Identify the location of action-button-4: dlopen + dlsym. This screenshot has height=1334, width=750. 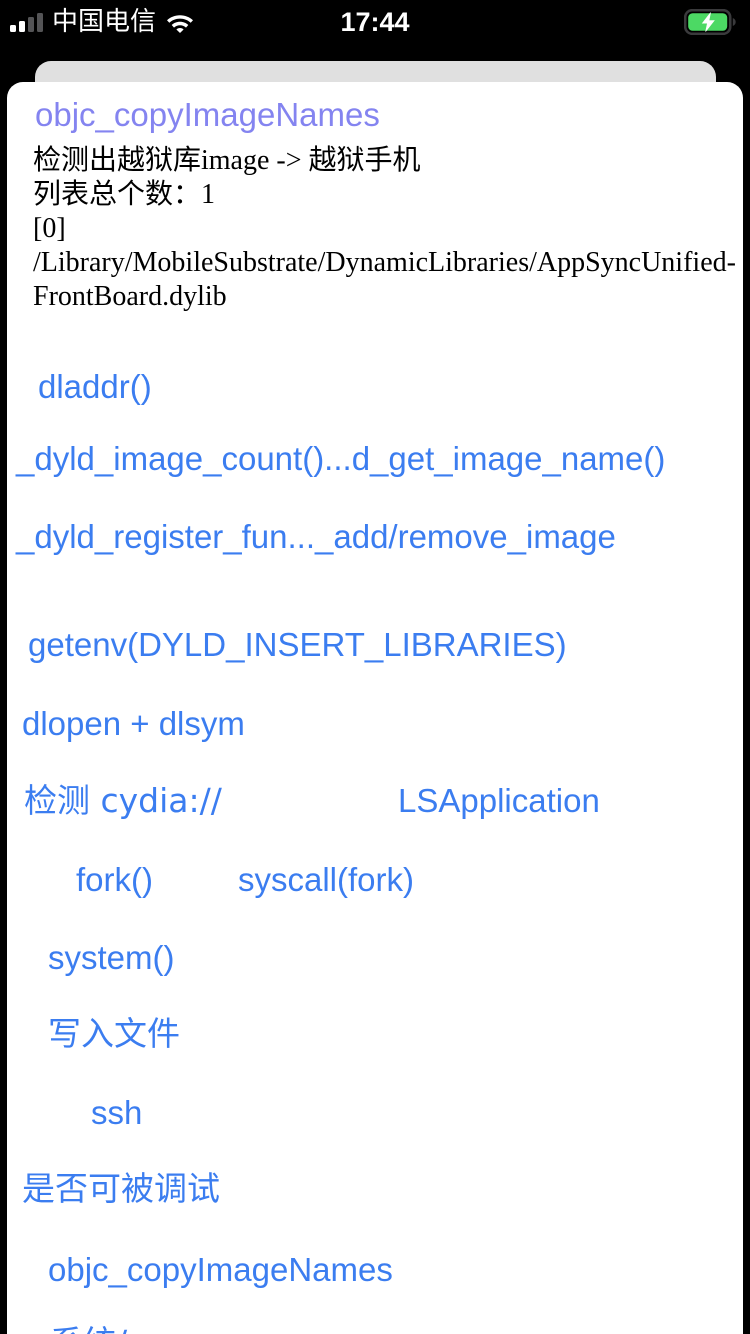
(133, 724).